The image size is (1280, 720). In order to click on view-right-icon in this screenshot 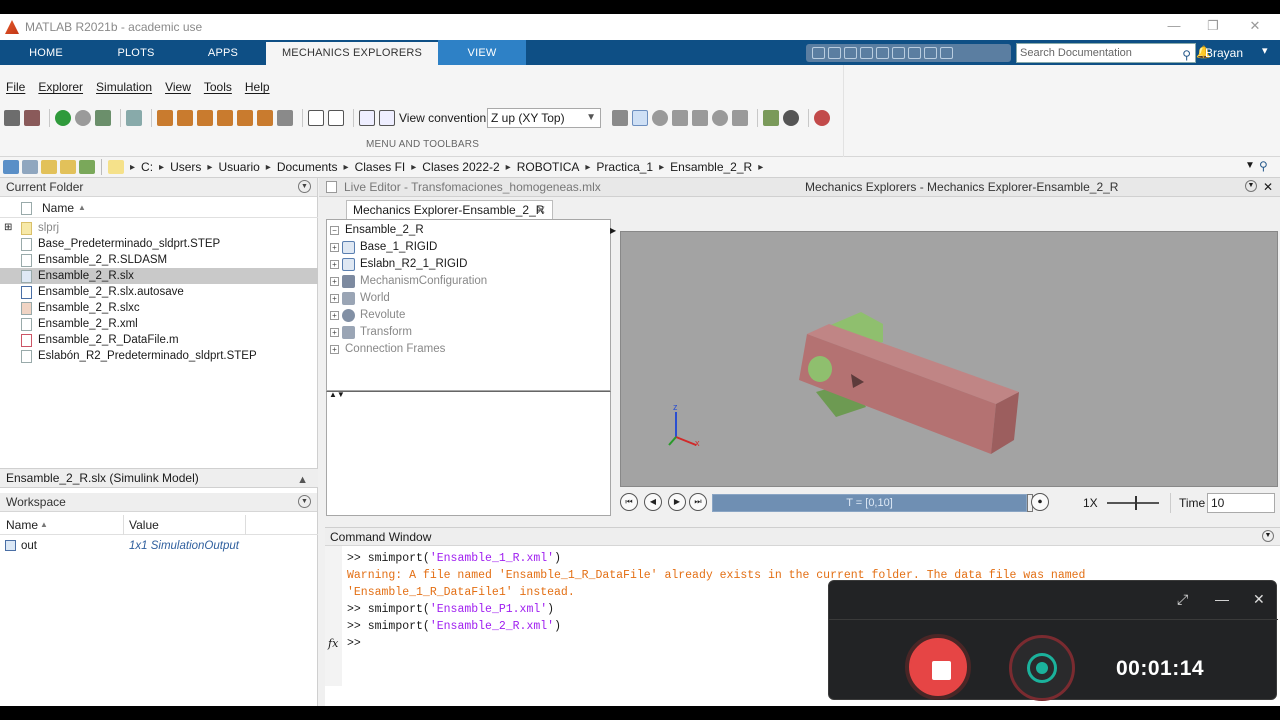, I will do `click(225, 118)`.